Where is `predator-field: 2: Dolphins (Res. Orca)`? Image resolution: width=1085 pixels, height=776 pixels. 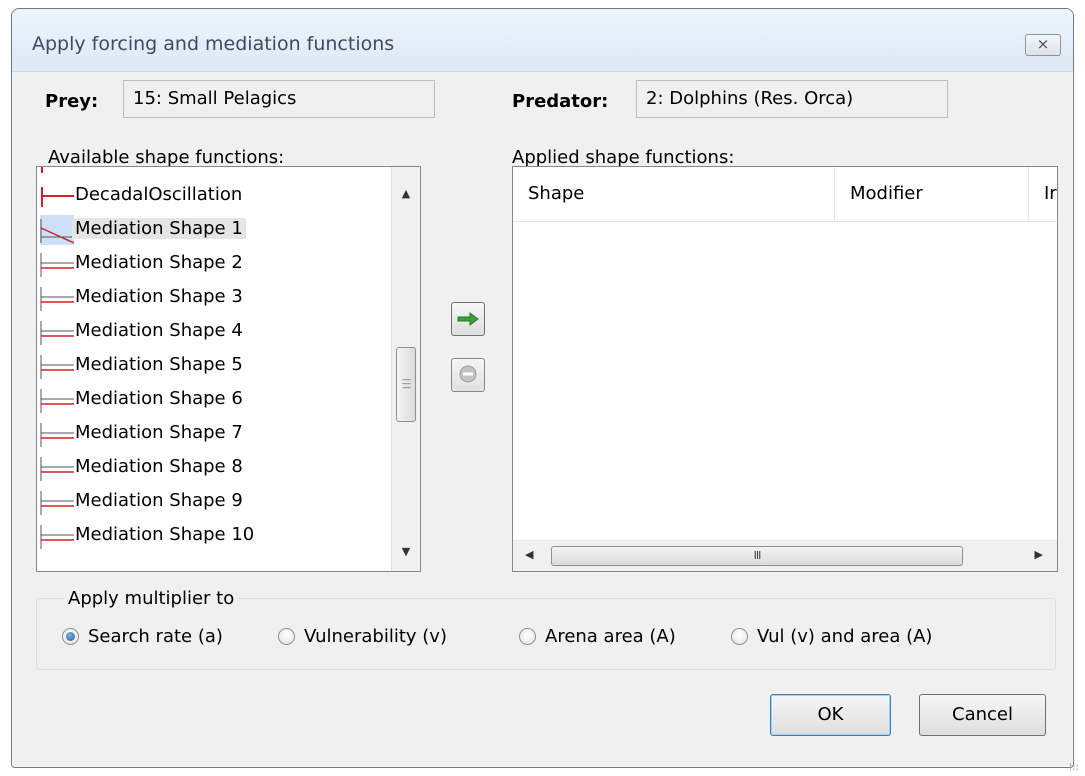
predator-field: 2: Dolphins (Res. Orca) is located at coordinates (792, 99).